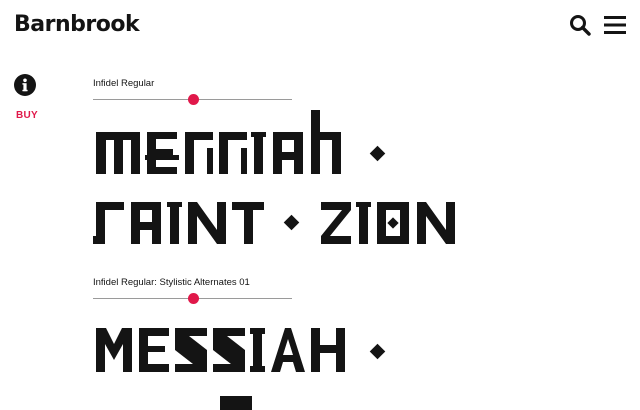 Image resolution: width=640 pixels, height=410 pixels. Describe the element at coordinates (171, 282) in the screenshot. I see `font-name-label: Infidel Regular: Stylistic Alternates 01` at that location.